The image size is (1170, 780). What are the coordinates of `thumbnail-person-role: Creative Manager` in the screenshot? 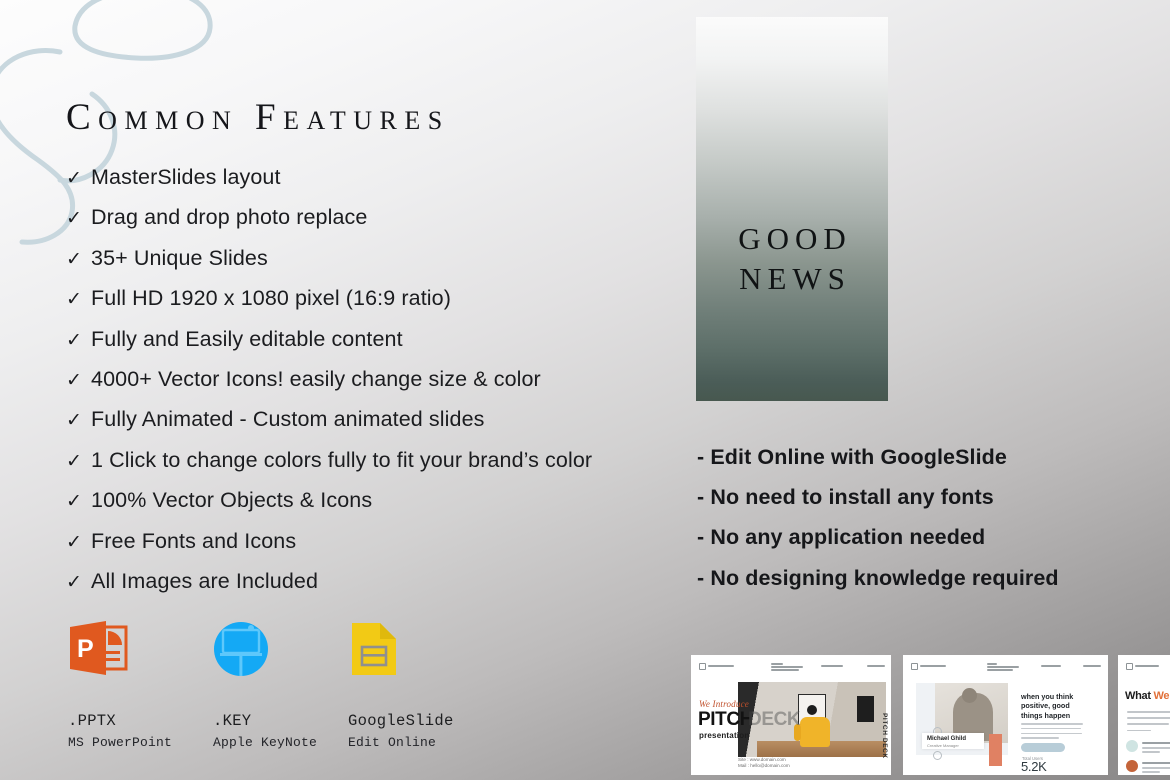 It's located at (943, 745).